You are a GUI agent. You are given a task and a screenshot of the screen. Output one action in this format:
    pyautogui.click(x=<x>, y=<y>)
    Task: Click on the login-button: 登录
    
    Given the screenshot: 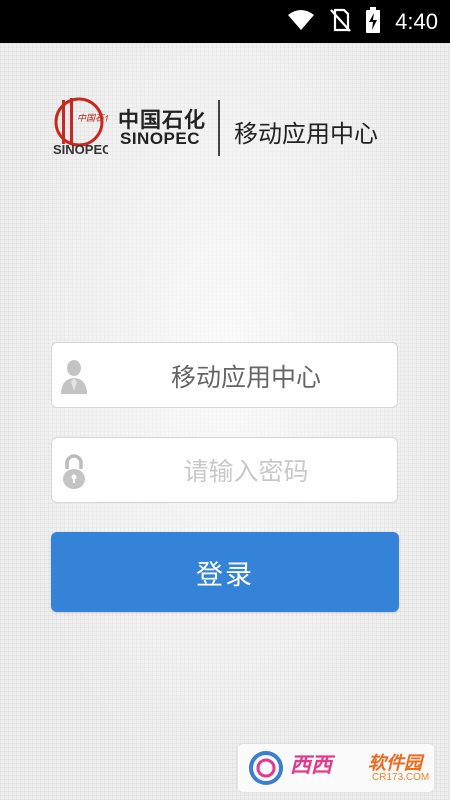 What is the action you would take?
    pyautogui.click(x=225, y=572)
    